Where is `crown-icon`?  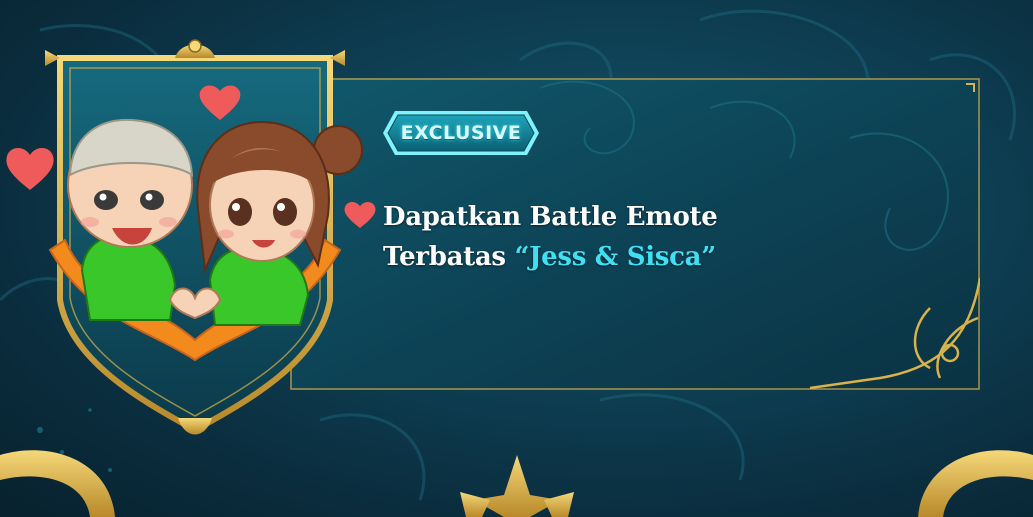 crown-icon is located at coordinates (517, 486).